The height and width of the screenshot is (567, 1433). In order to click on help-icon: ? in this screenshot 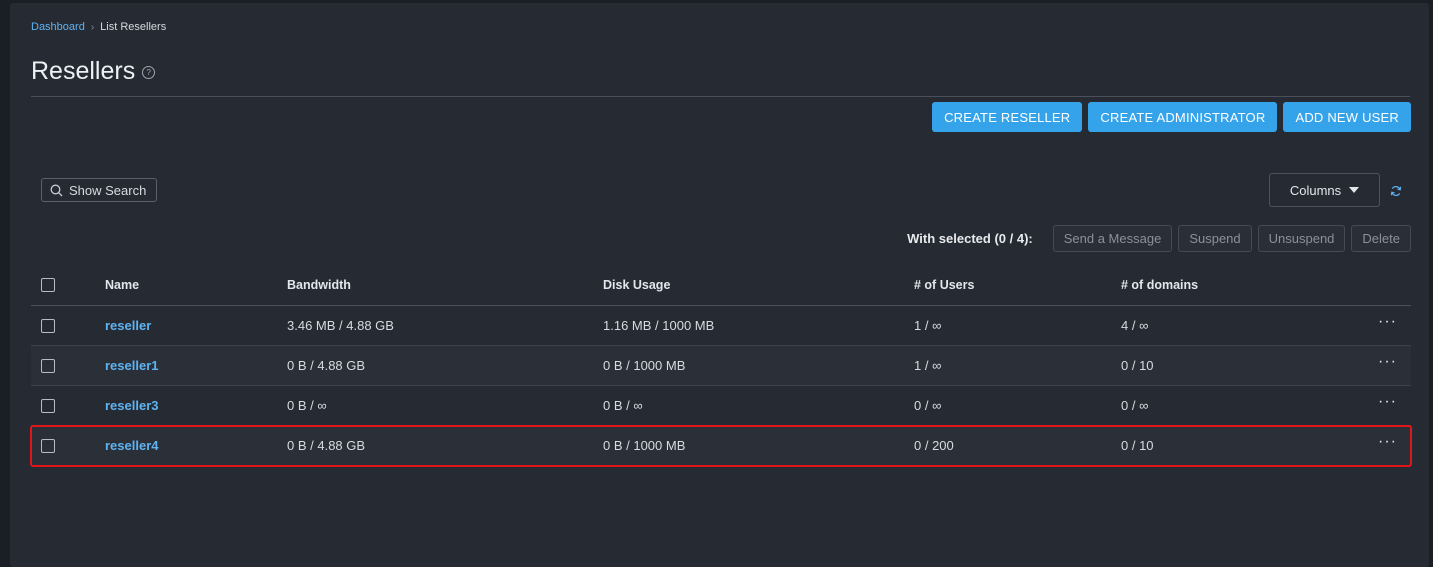, I will do `click(149, 72)`.